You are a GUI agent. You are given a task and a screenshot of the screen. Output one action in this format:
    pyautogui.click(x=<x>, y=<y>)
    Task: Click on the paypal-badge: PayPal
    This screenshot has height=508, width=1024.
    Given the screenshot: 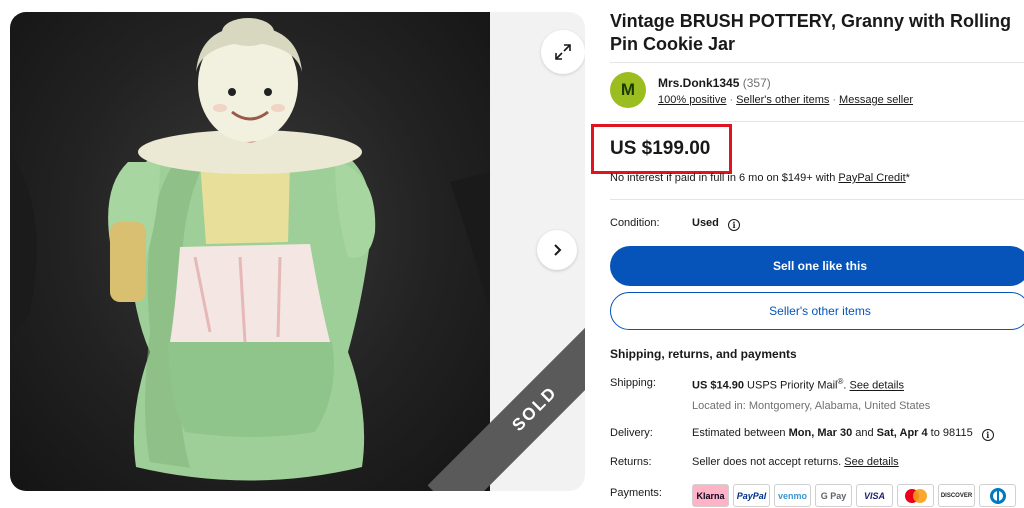 What is the action you would take?
    pyautogui.click(x=751, y=495)
    